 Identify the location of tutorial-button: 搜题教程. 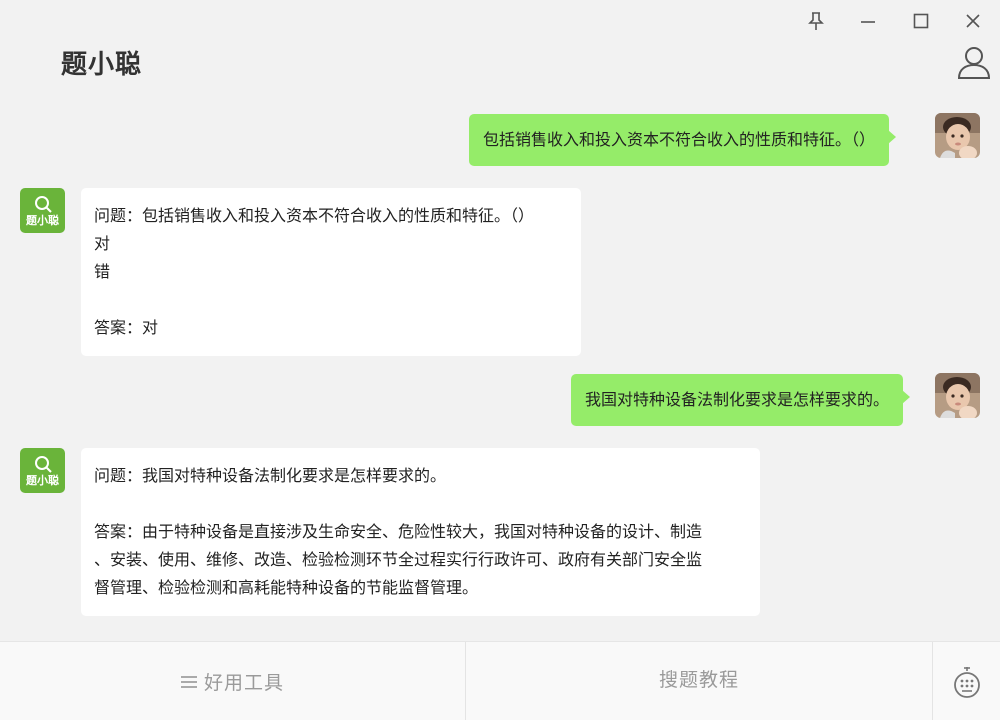
(699, 678).